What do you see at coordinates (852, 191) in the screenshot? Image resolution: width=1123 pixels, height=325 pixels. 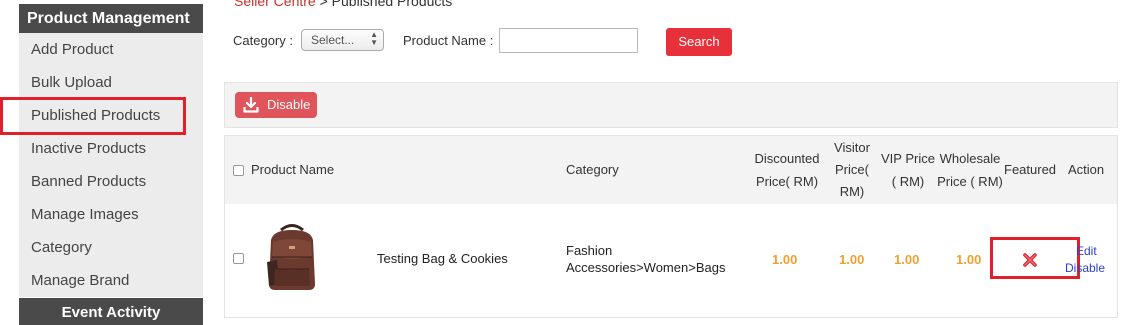 I see `header-visitor-price-line3: RM)` at bounding box center [852, 191].